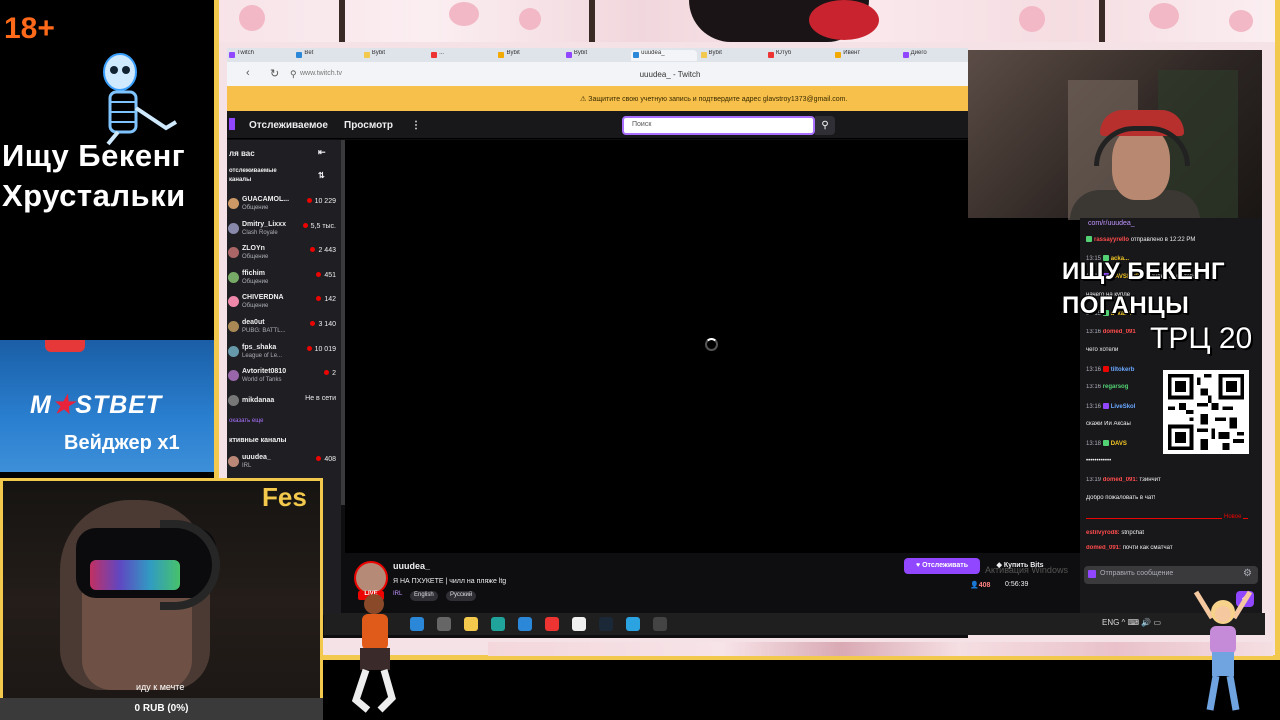  What do you see at coordinates (1172, 461) in the screenshot?
I see `chat-message: ••••••••••••` at bounding box center [1172, 461].